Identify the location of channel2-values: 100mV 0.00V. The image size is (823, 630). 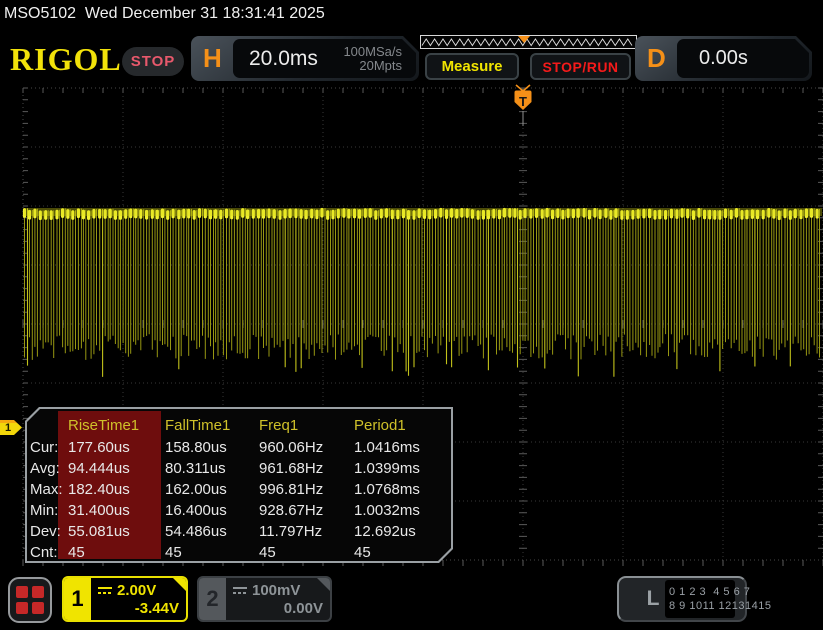
(278, 599).